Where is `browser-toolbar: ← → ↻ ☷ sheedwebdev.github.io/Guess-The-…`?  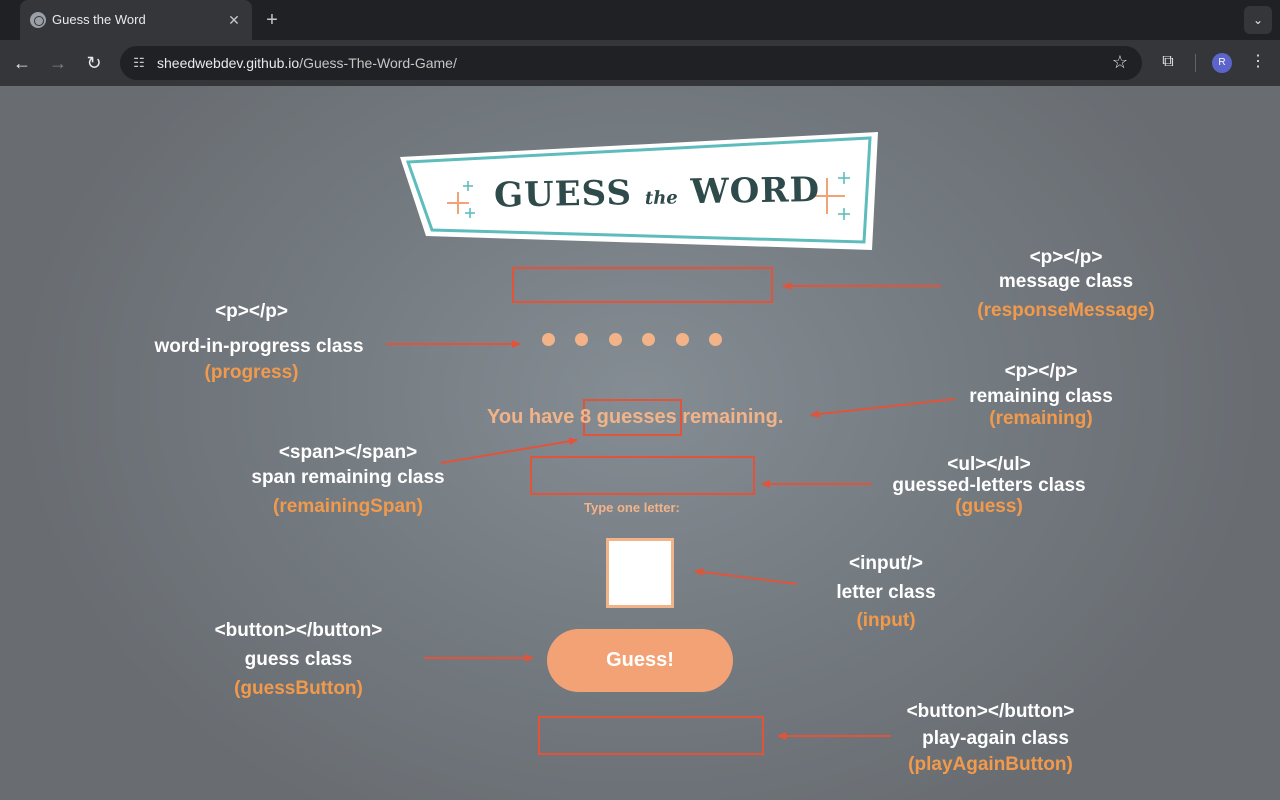 browser-toolbar: ← → ↻ ☷ sheedwebdev.github.io/Guess-The-… is located at coordinates (640, 63).